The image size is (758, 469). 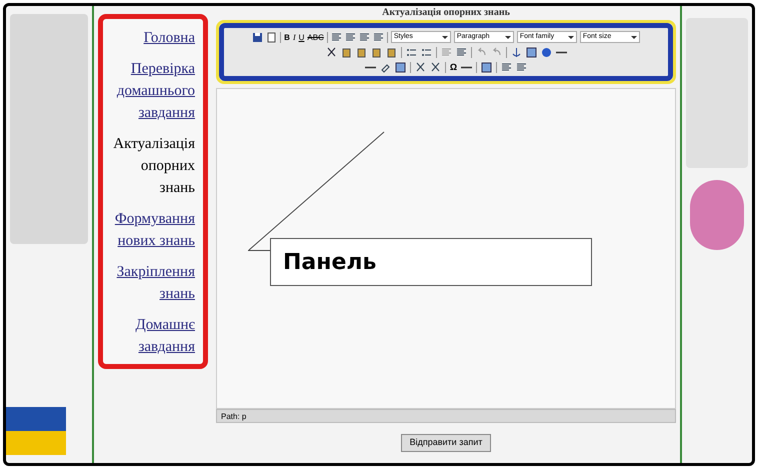 What do you see at coordinates (153, 283) in the screenshot?
I see `nav-link: Закріплення знань` at bounding box center [153, 283].